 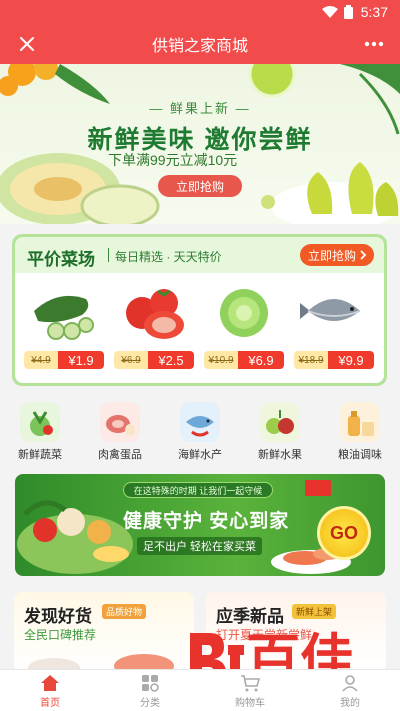 What do you see at coordinates (150, 683) in the screenshot?
I see `category-icon` at bounding box center [150, 683].